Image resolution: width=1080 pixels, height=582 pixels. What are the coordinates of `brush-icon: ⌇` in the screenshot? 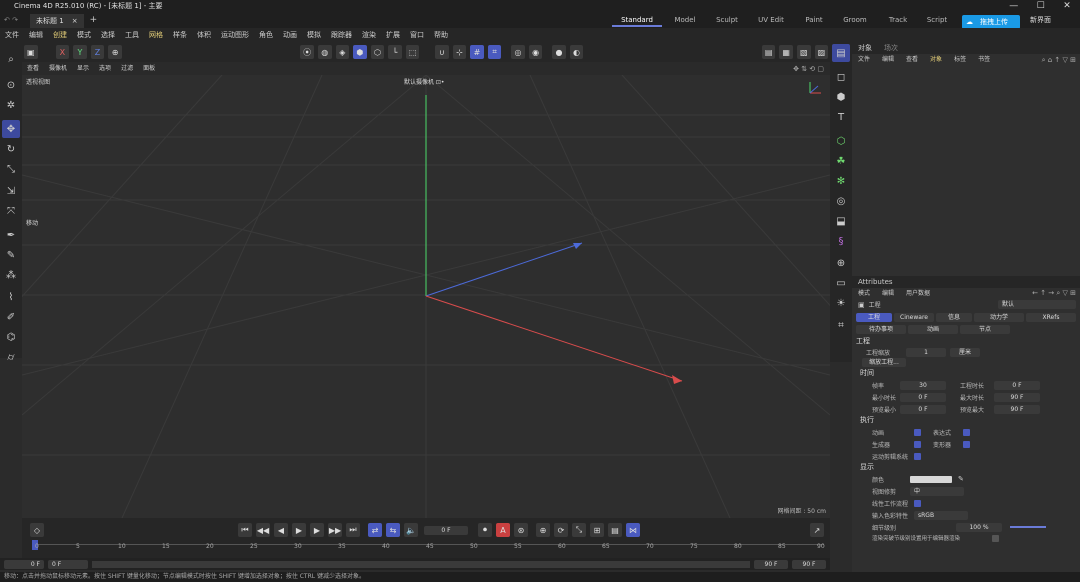 It's located at (11, 297).